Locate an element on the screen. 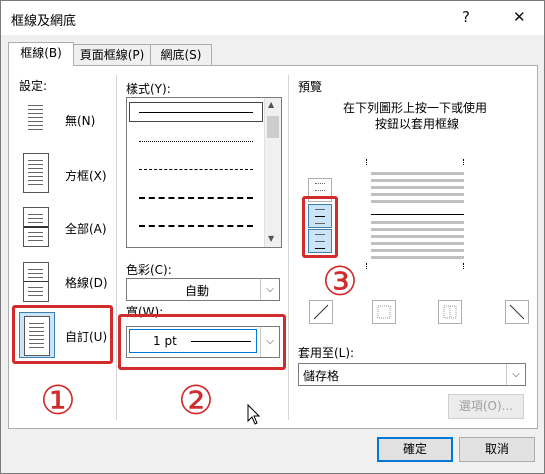 The width and height of the screenshot is (545, 474). inside-vertical-border-button is located at coordinates (450, 312).